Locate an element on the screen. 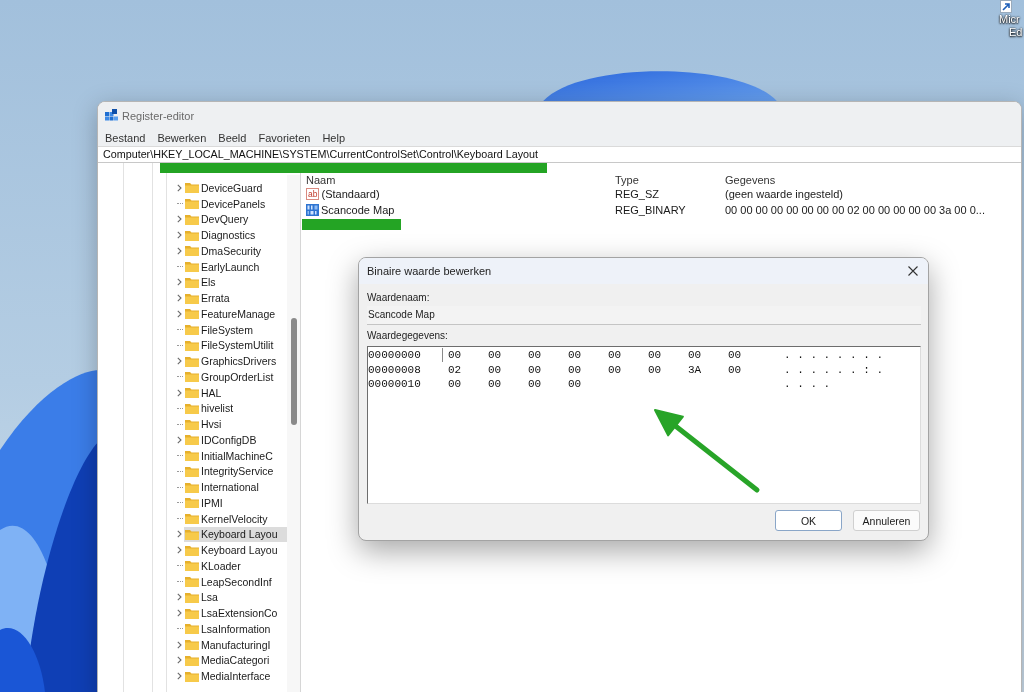 The width and height of the screenshot is (1024, 692). tree-item: GraphicsDrivers is located at coordinates (235, 361).